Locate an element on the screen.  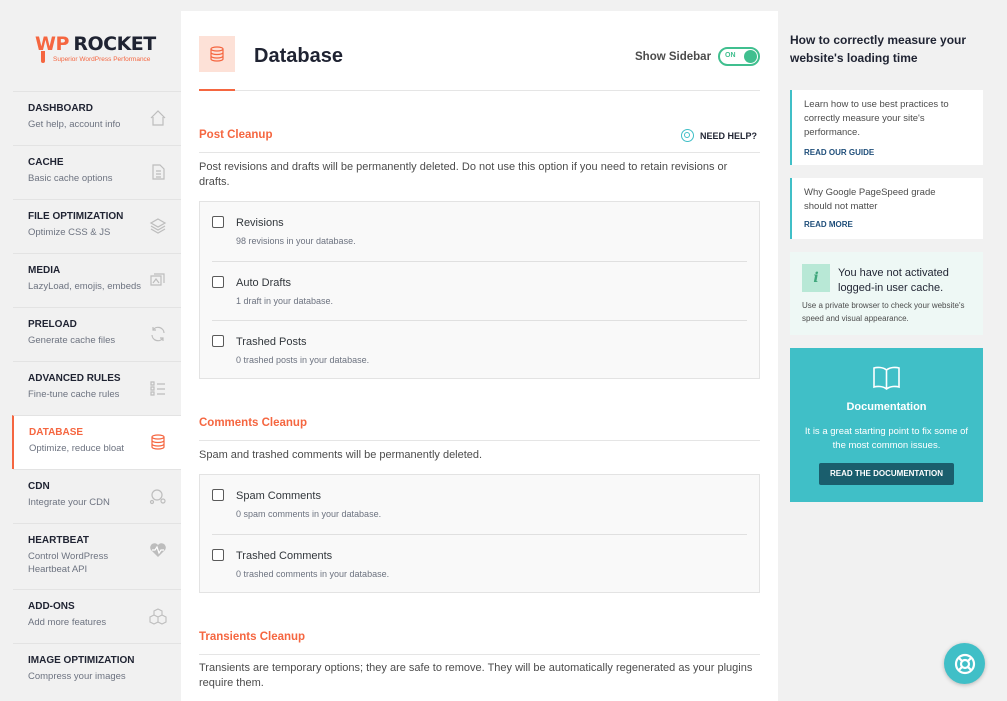
option-detail: 0 spam comments in your database. is located at coordinates (309, 514).